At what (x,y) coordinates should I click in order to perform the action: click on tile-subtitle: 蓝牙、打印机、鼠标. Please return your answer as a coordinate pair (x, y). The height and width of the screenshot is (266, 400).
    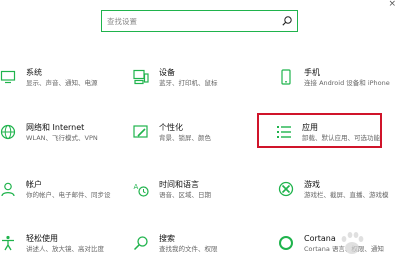
    Looking at the image, I should click on (188, 83).